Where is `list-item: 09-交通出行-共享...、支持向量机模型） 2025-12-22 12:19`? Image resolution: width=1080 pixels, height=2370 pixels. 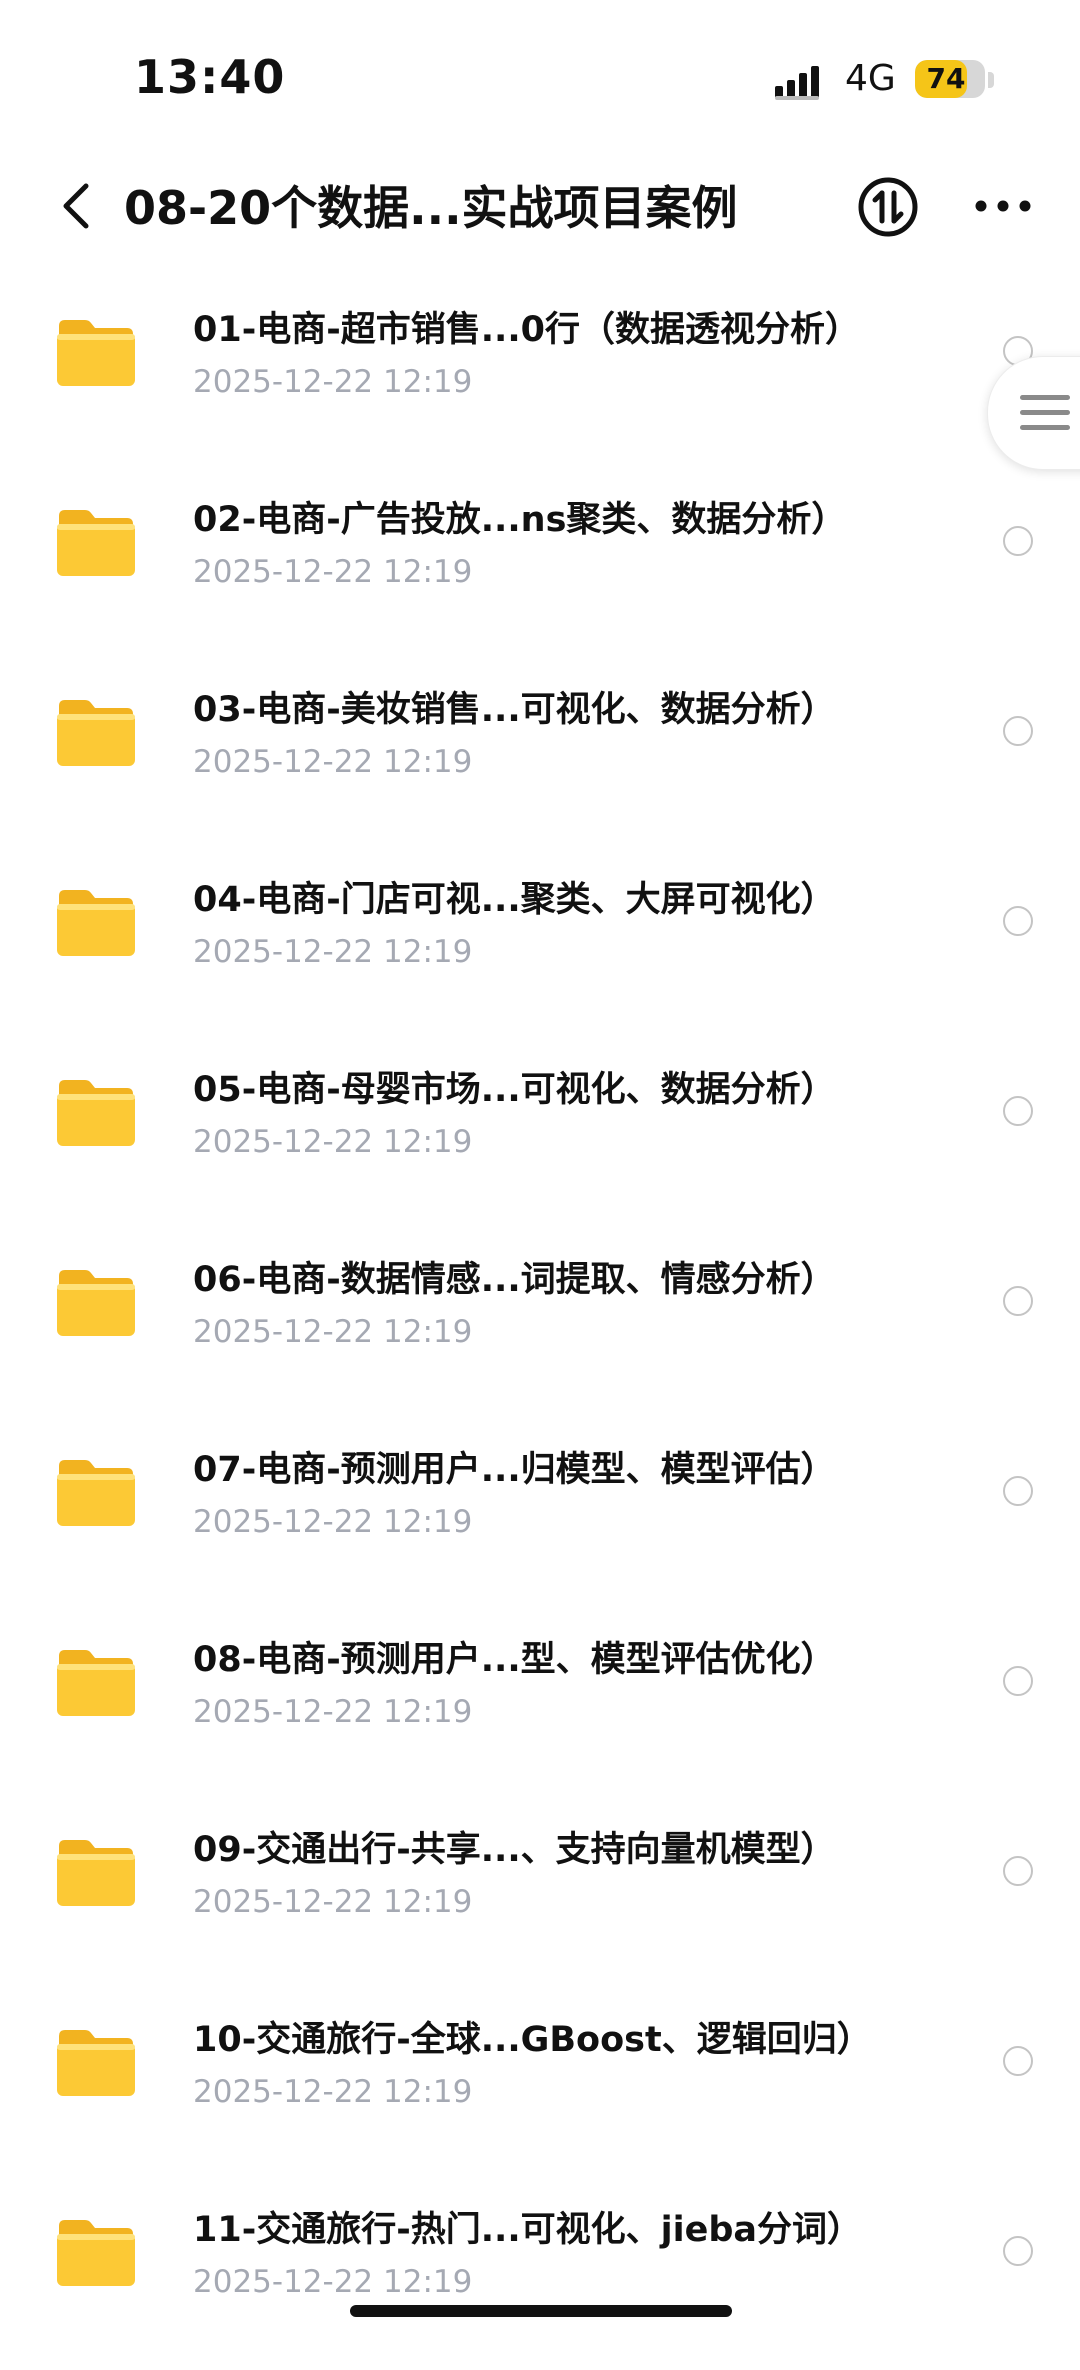 list-item: 09-交通出行-共享...、支持向量机模型） 2025-12-22 12:19 is located at coordinates (540, 1895).